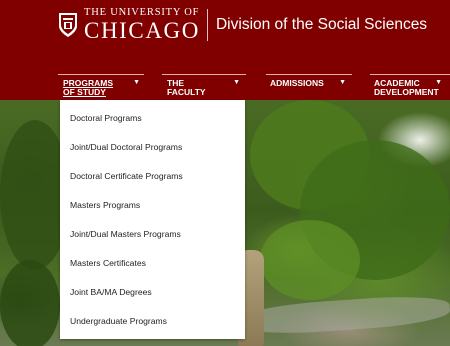 Image resolution: width=450 pixels, height=346 pixels. I want to click on university-name-top: THE UNIVERSITY OF, so click(142, 12).